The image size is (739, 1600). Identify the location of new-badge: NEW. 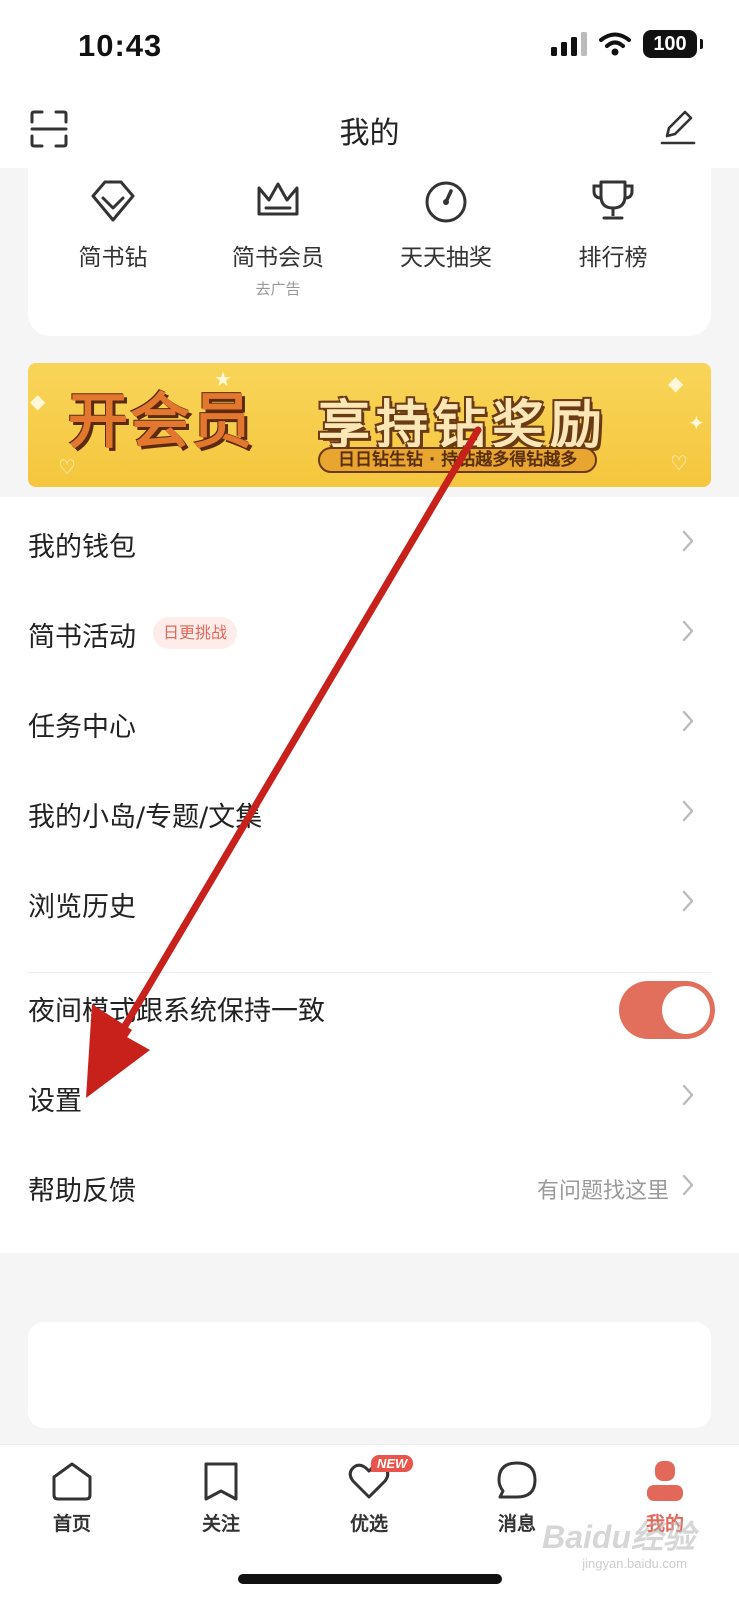
(392, 1463).